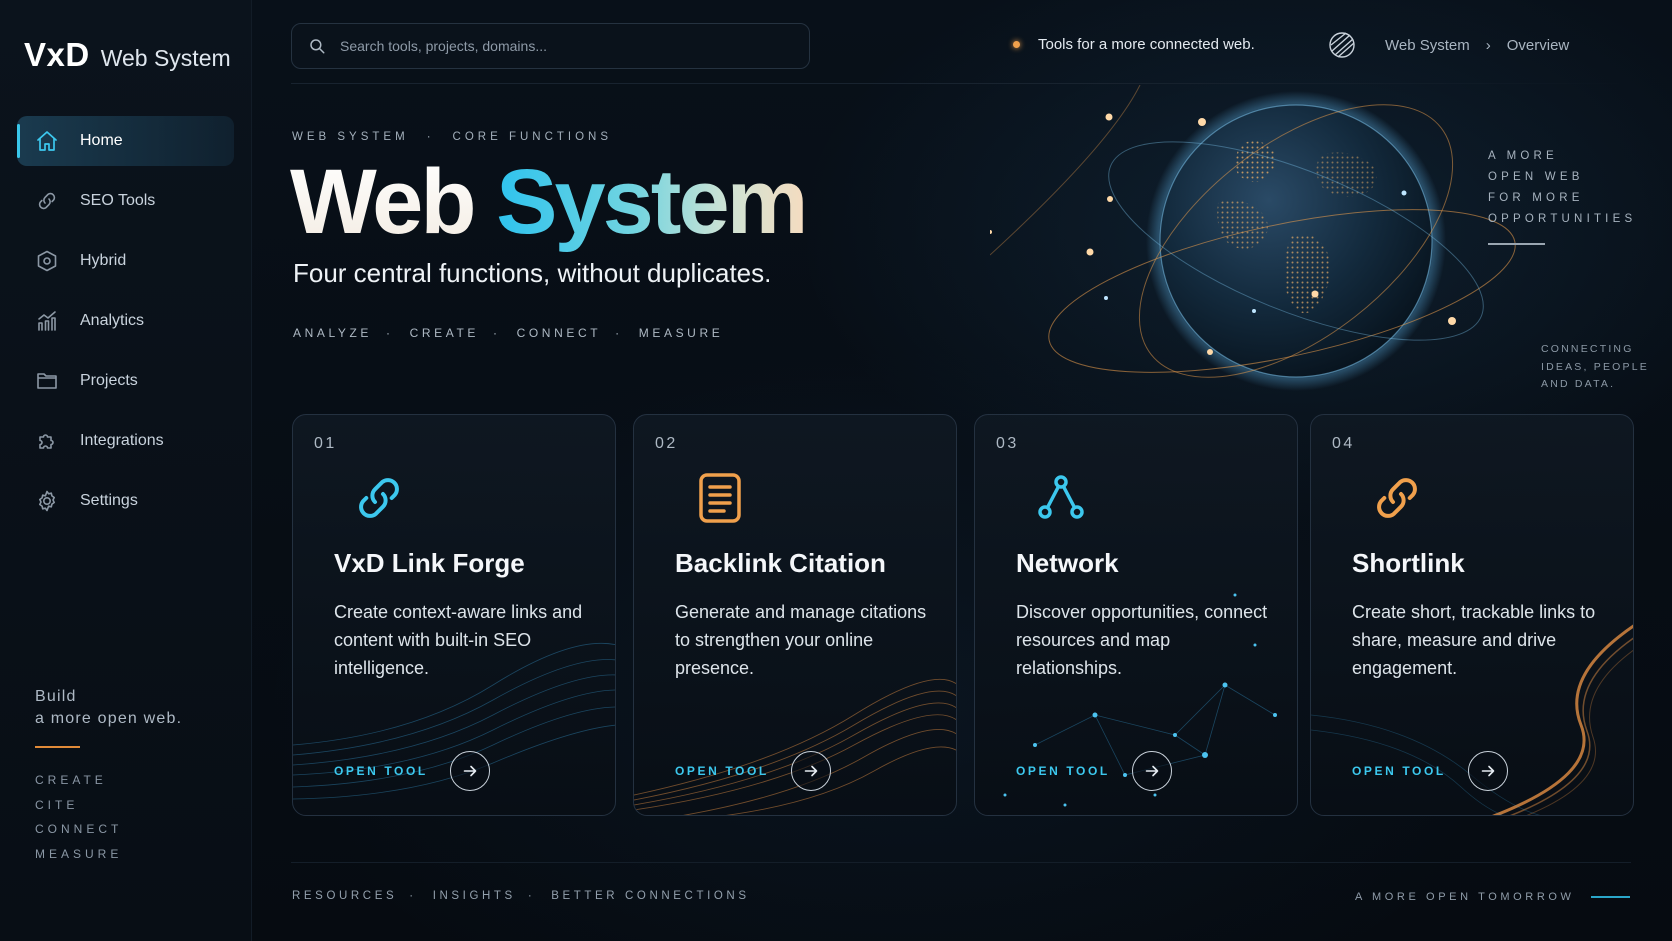 The height and width of the screenshot is (941, 1672). What do you see at coordinates (47, 381) in the screenshot?
I see `folder-icon` at bounding box center [47, 381].